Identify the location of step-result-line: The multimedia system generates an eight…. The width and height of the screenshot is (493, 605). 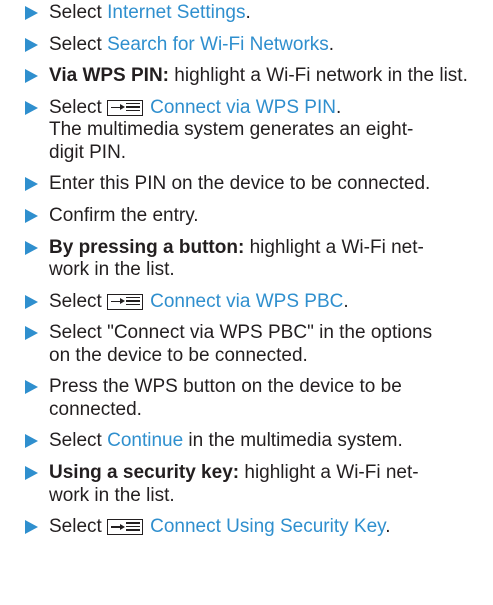
(231, 130).